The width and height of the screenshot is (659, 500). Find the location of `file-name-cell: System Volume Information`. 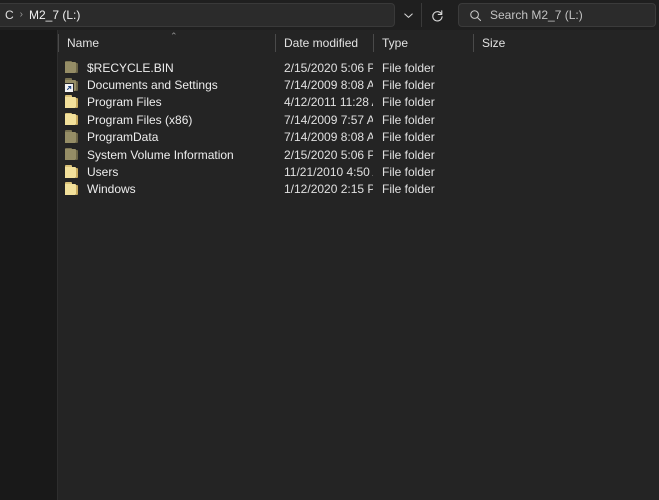

file-name-cell: System Volume Information is located at coordinates (166, 154).